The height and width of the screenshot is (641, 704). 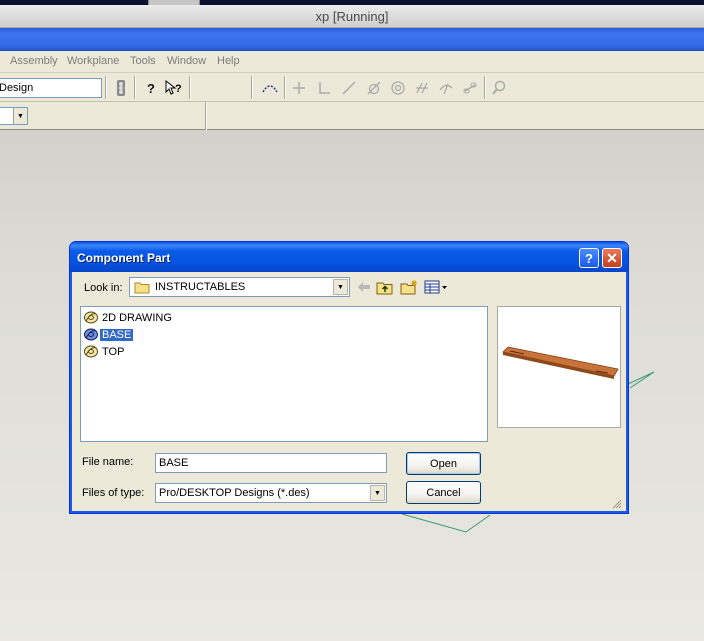 What do you see at coordinates (589, 258) in the screenshot?
I see `help-button: ?` at bounding box center [589, 258].